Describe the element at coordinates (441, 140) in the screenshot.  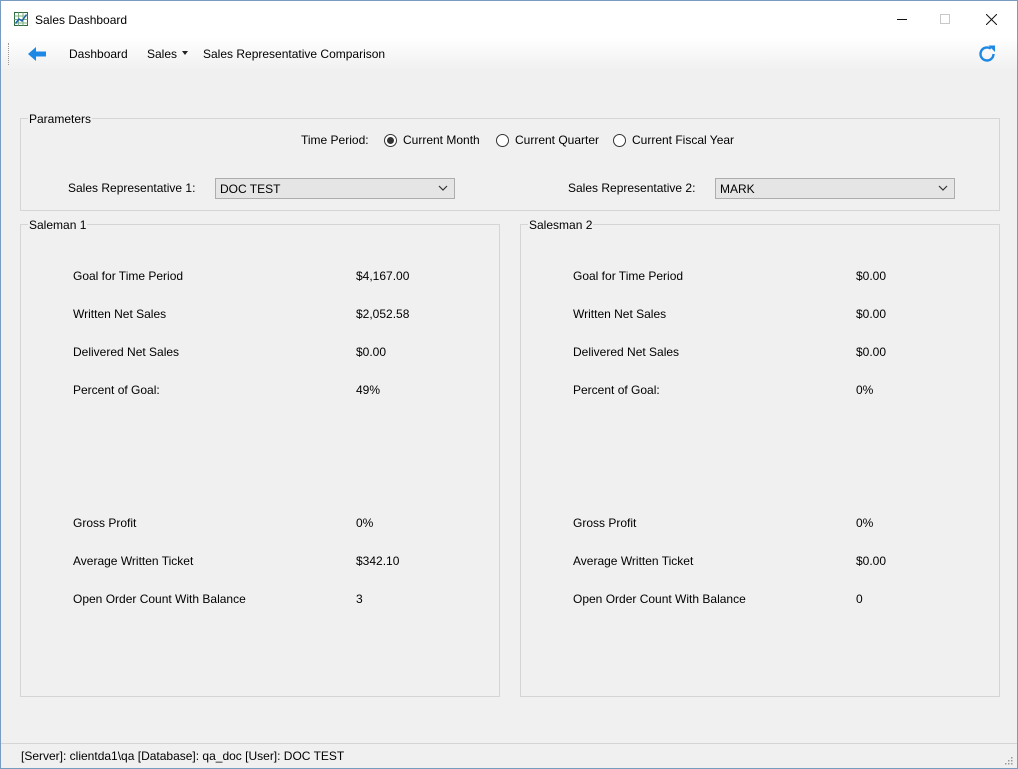
I see `radio-label: Current Month` at that location.